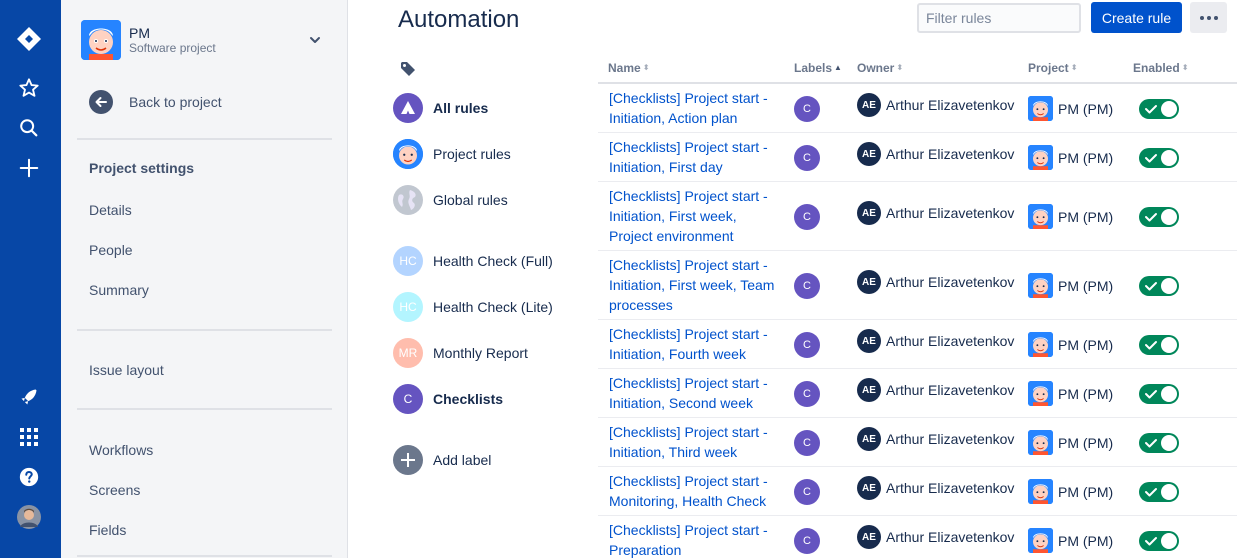 This screenshot has width=1245, height=558. Describe the element at coordinates (468, 399) in the screenshot. I see `label-name: Checklists` at that location.